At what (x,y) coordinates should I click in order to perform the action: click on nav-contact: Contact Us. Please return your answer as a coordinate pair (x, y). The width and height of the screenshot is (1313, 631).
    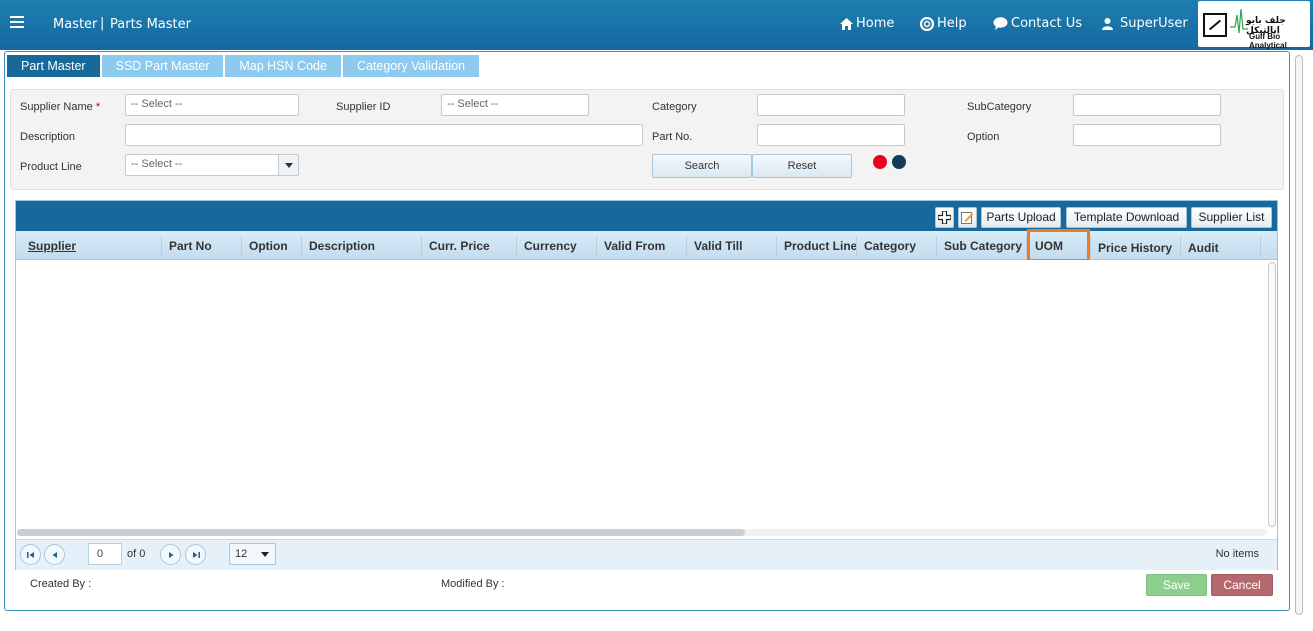
    Looking at the image, I should click on (1037, 23).